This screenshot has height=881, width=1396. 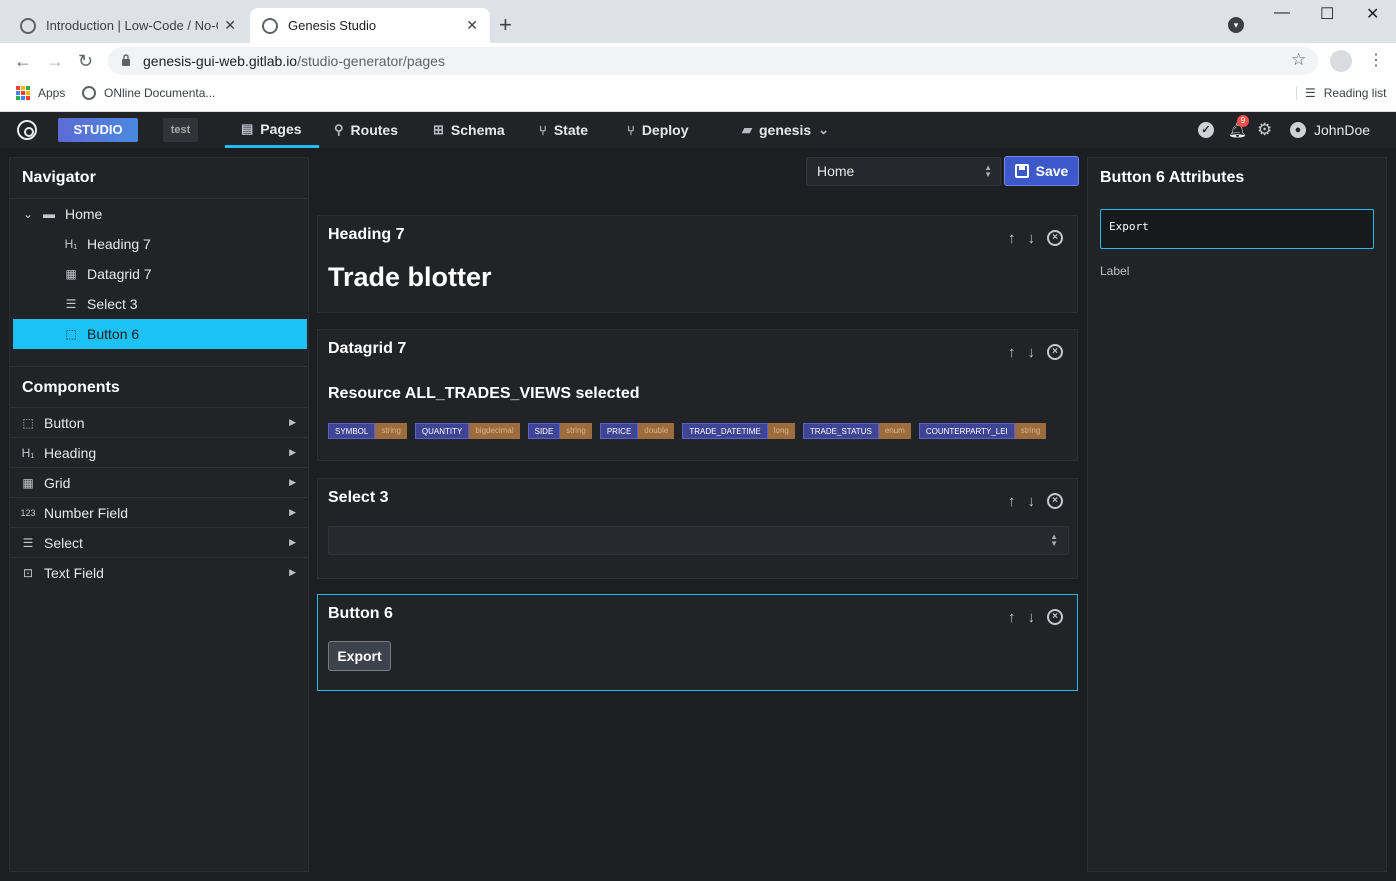 I want to click on component-button: ⬚ Button ▶, so click(x=159, y=422).